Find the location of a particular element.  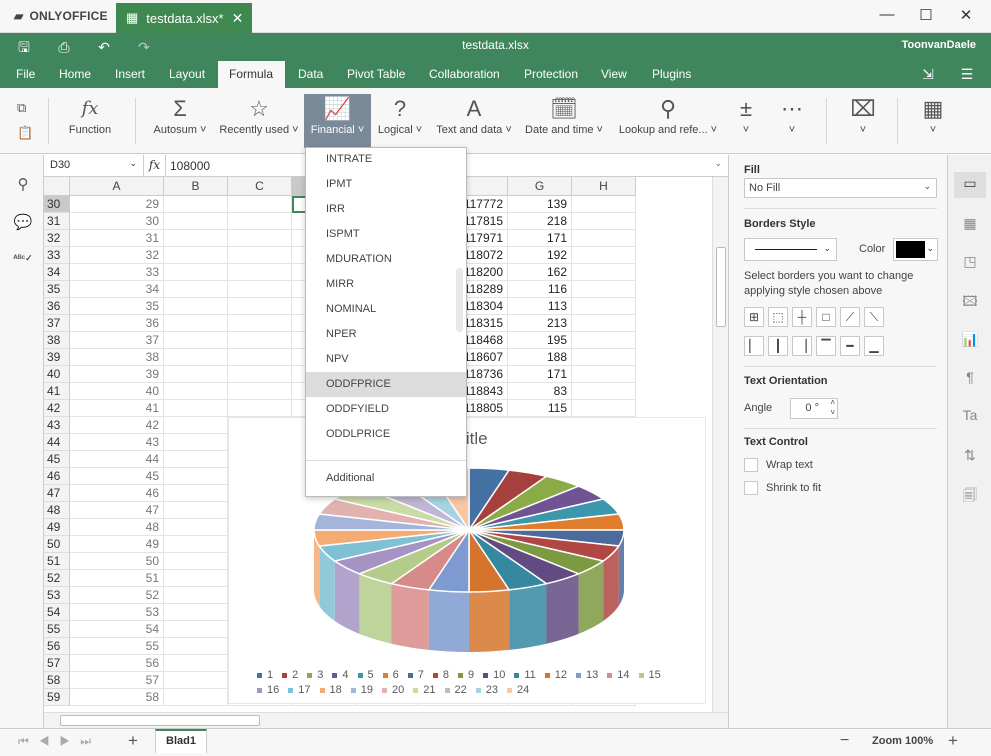

table-cell: 171 is located at coordinates (540, 374).